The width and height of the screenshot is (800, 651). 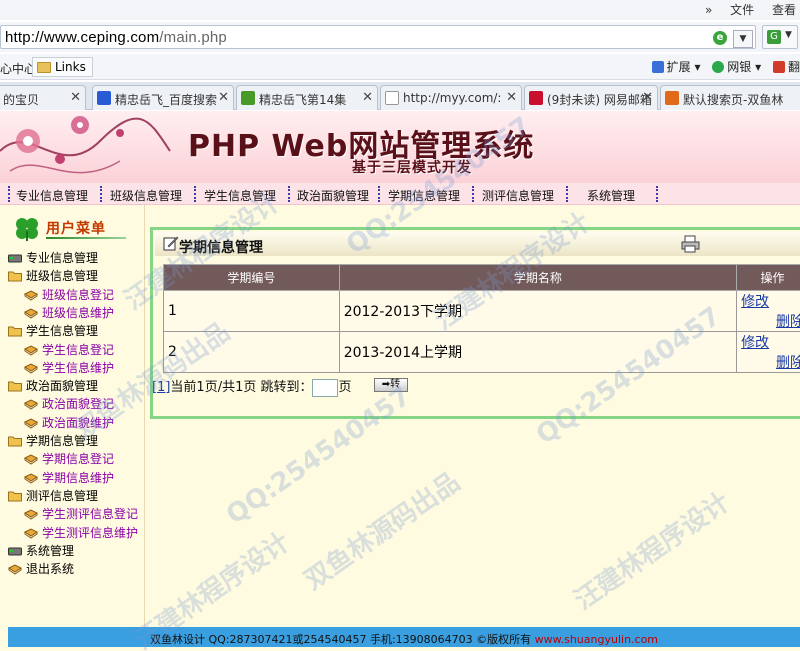 What do you see at coordinates (78, 367) in the screenshot?
I see `sidebar-item-label: 学生信息维护` at bounding box center [78, 367].